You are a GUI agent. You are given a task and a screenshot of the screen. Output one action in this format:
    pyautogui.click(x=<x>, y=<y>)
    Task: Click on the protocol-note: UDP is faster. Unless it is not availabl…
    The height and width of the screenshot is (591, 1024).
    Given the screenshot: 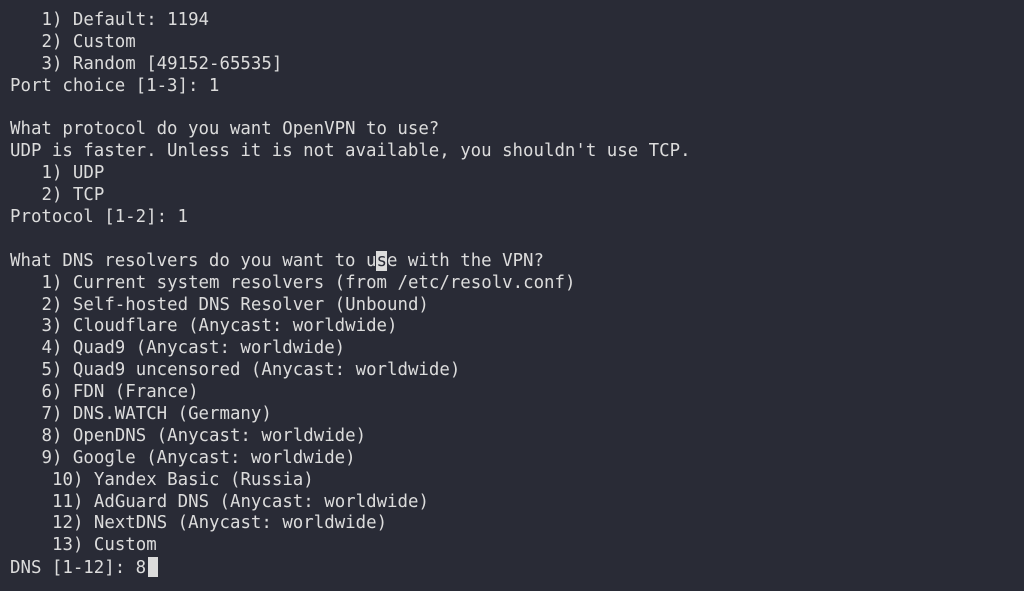 What is the action you would take?
    pyautogui.click(x=350, y=151)
    